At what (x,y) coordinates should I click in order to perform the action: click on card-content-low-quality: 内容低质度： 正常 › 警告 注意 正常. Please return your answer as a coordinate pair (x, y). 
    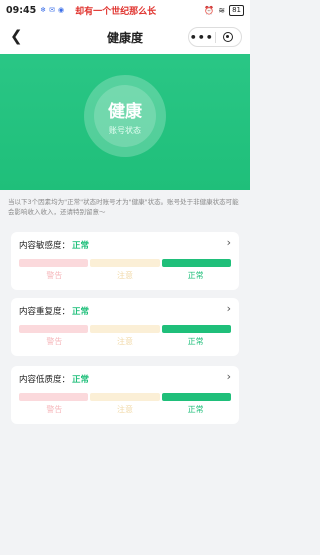
    Looking at the image, I should click on (125, 395).